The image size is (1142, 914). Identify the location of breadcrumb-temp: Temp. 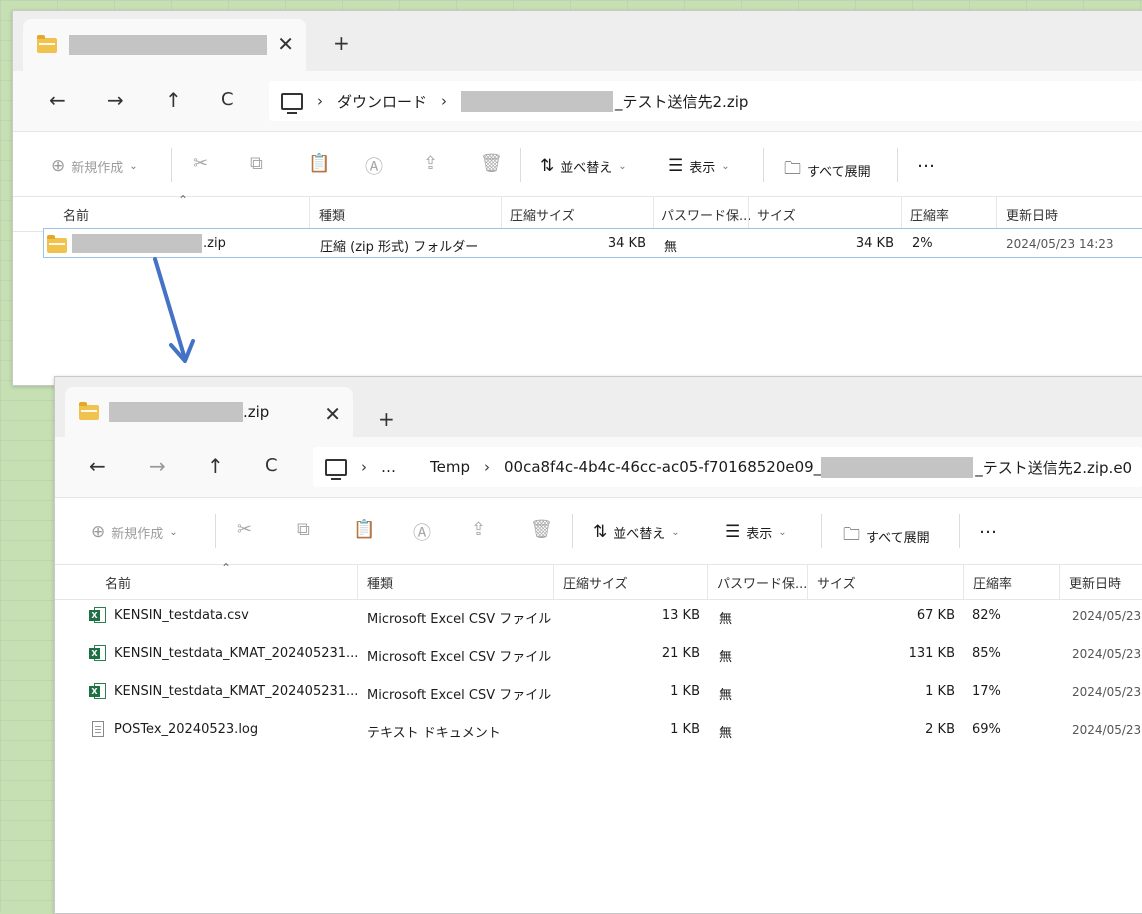
(450, 467).